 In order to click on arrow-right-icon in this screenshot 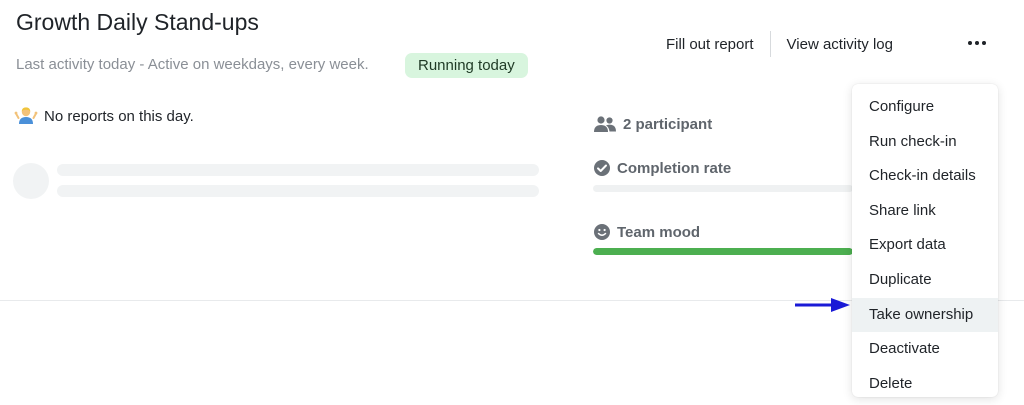, I will do `click(822, 305)`.